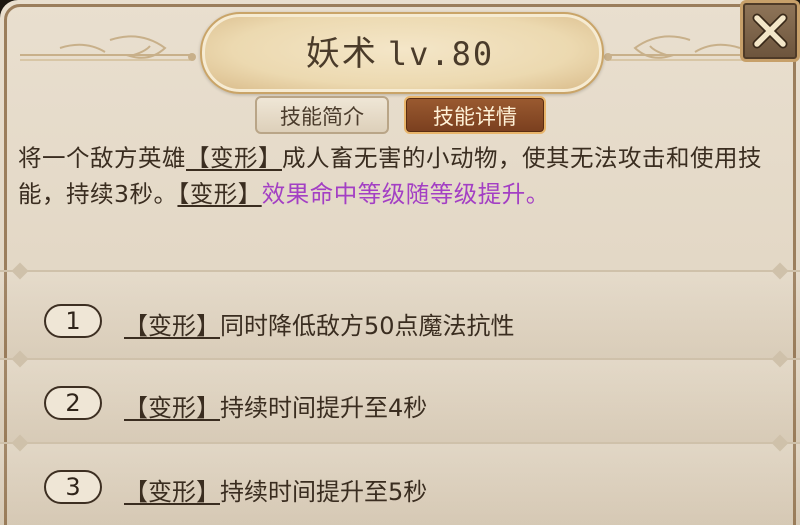  I want to click on desc-text-1: 将一个敌方英雄, so click(102, 158).